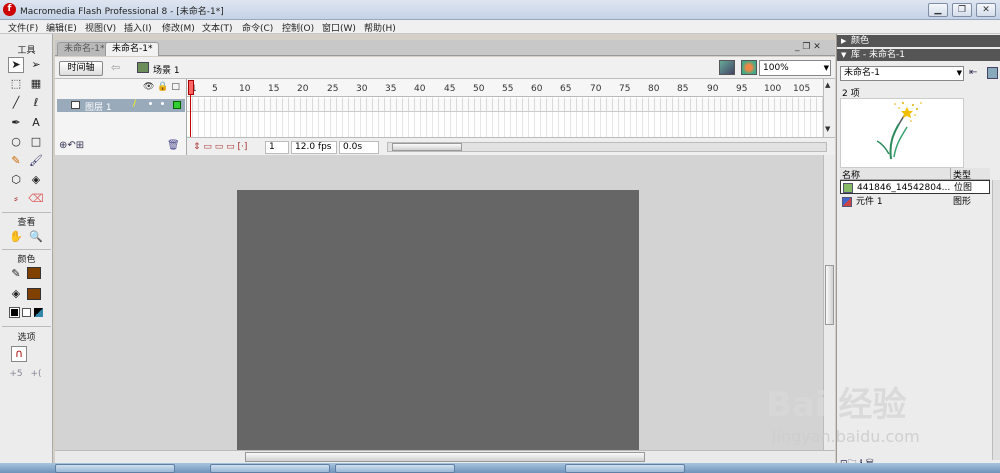  Describe the element at coordinates (36, 84) in the screenshot. I see `fill-transform-tool-icon: ▦` at that location.